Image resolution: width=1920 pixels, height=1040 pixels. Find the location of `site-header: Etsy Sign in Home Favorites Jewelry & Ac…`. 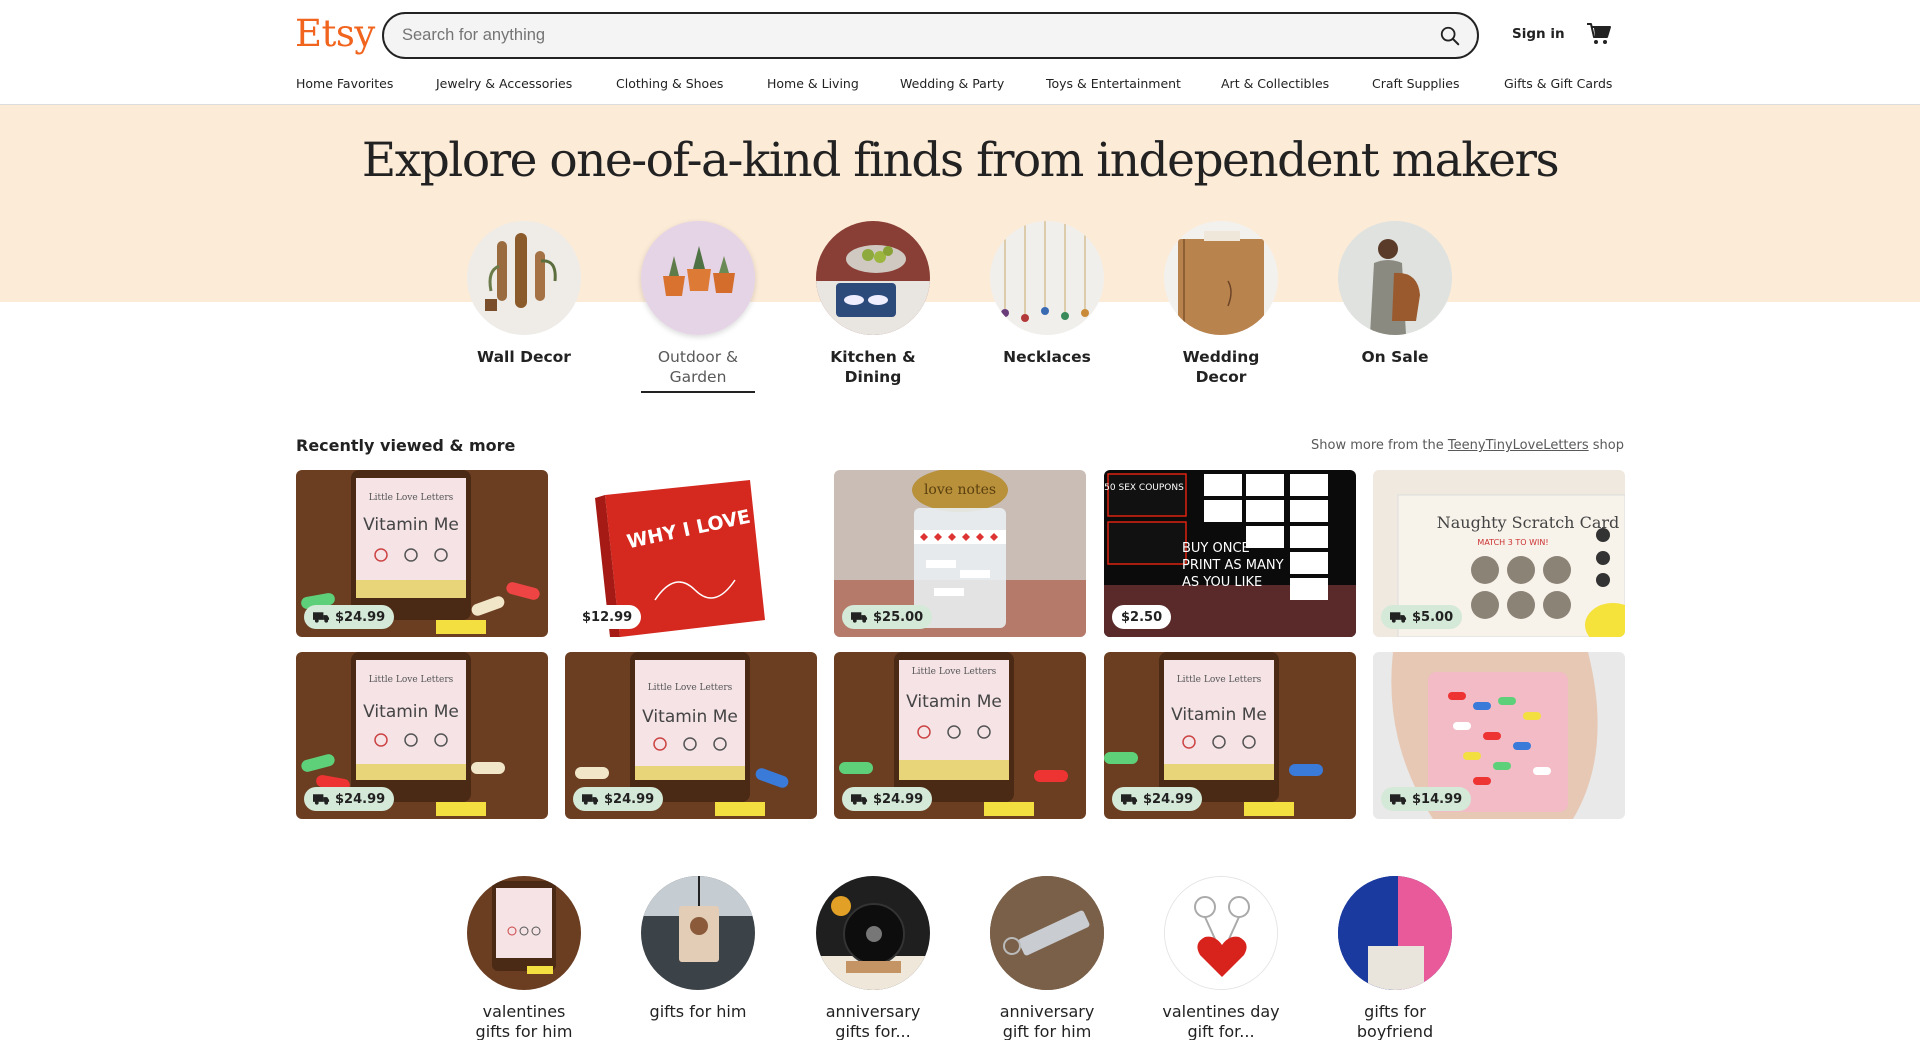

site-header: Etsy Sign in Home Favorites Jewelry & Ac… is located at coordinates (960, 52).